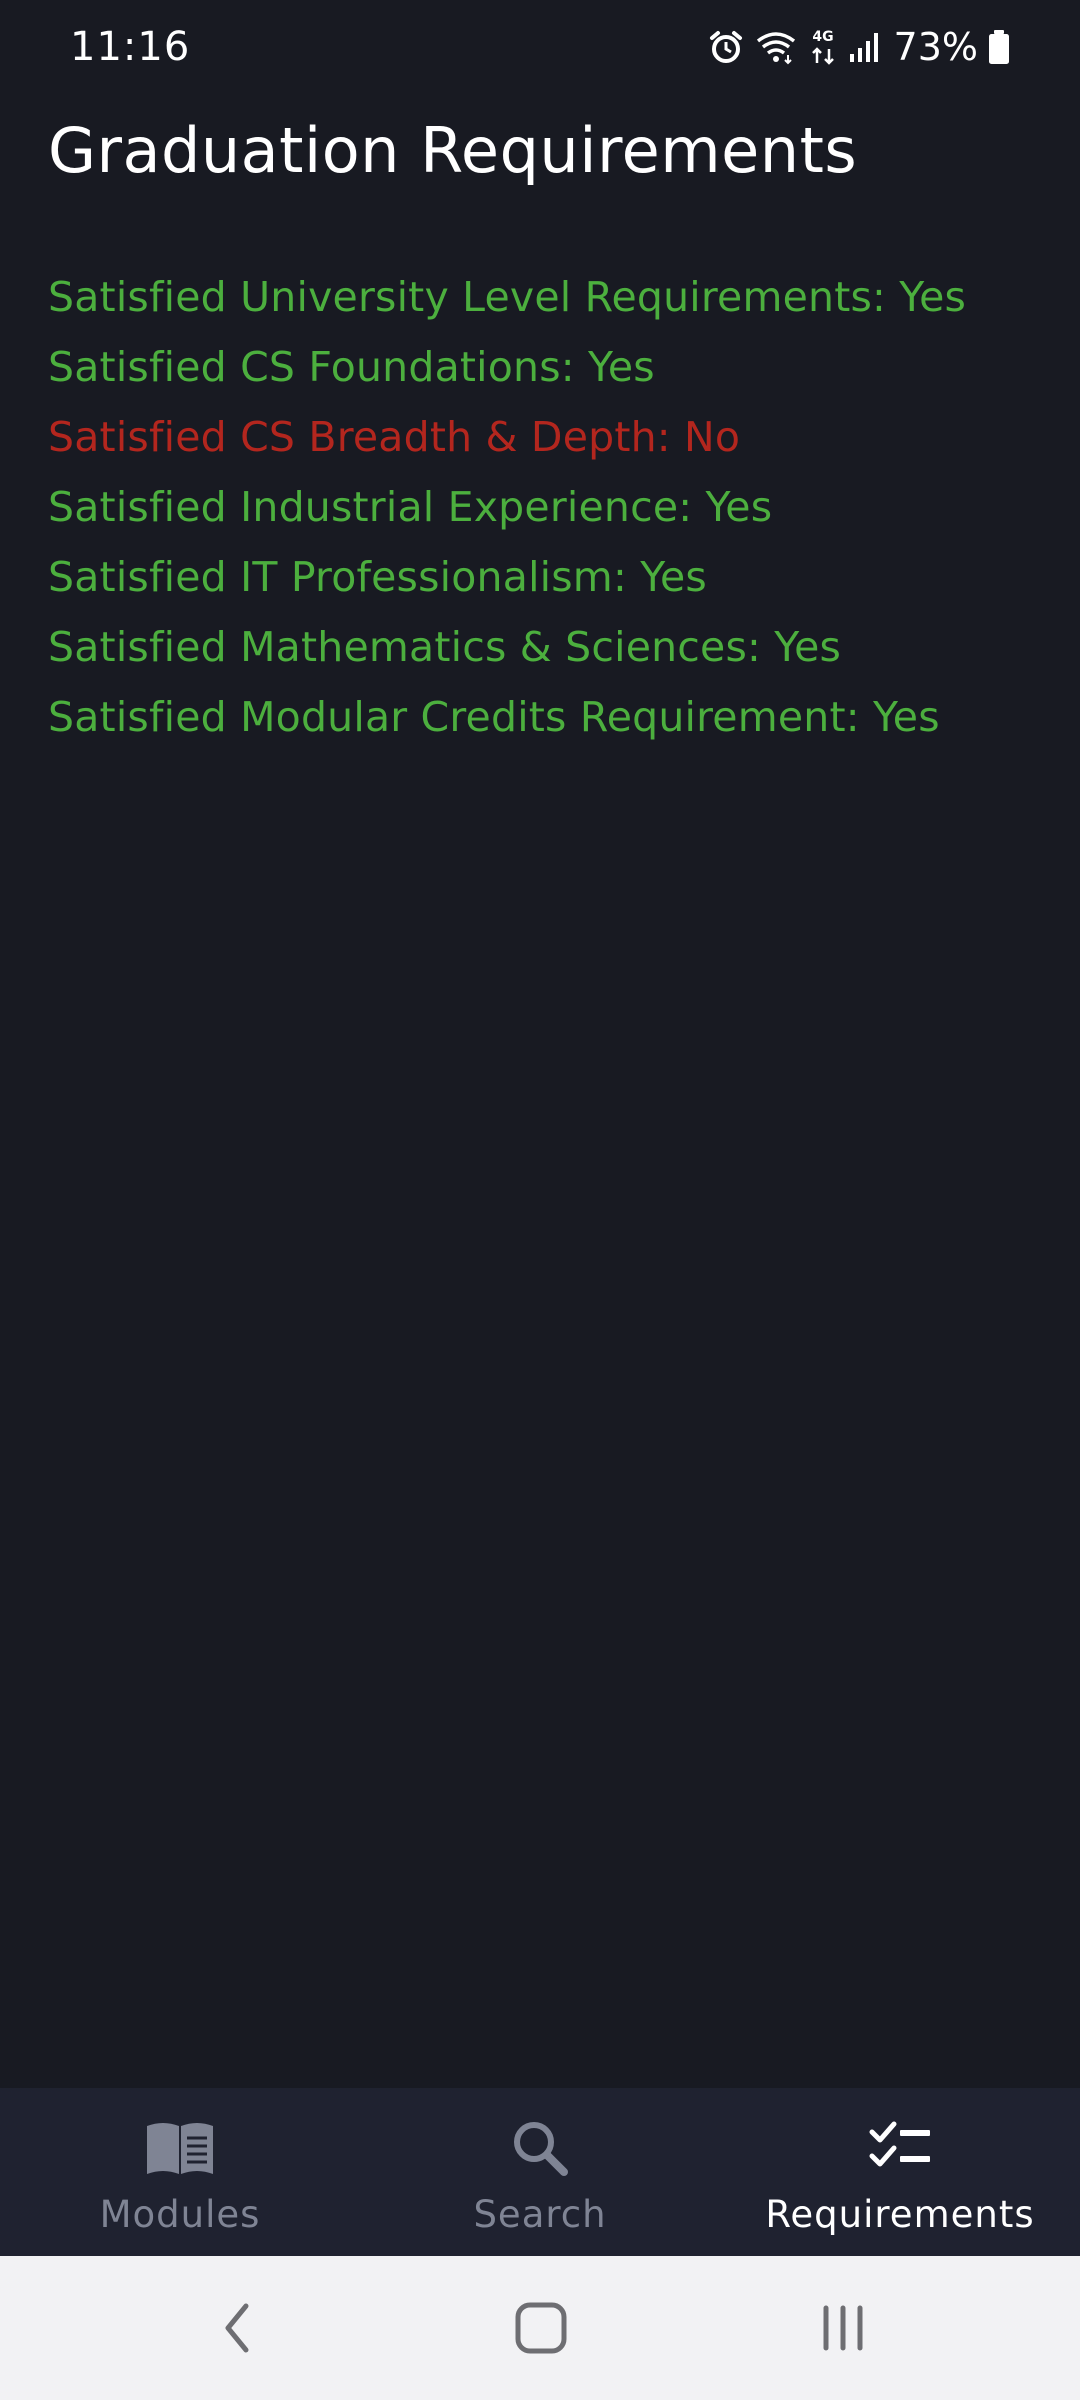 This screenshot has width=1080, height=2400. Describe the element at coordinates (935, 47) in the screenshot. I see `battery-percent: 73%` at that location.